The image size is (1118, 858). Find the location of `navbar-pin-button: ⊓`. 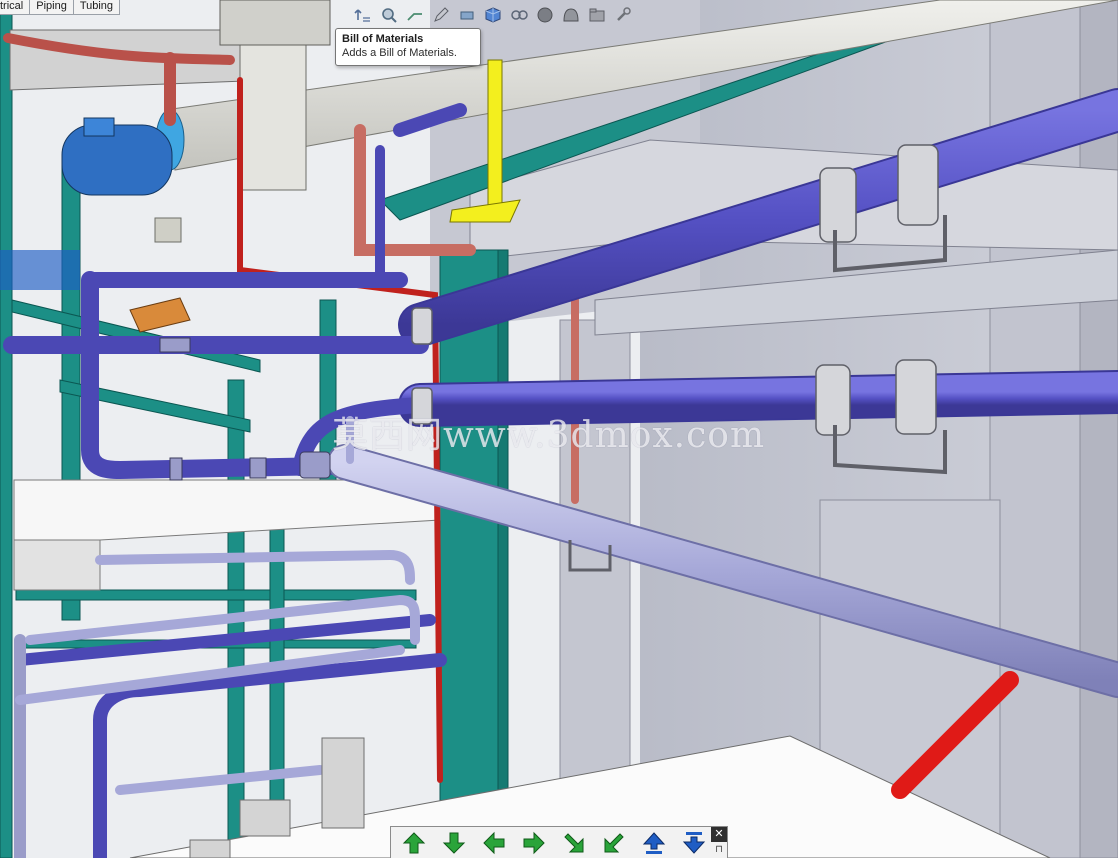

navbar-pin-button: ⊓ is located at coordinates (719, 849).